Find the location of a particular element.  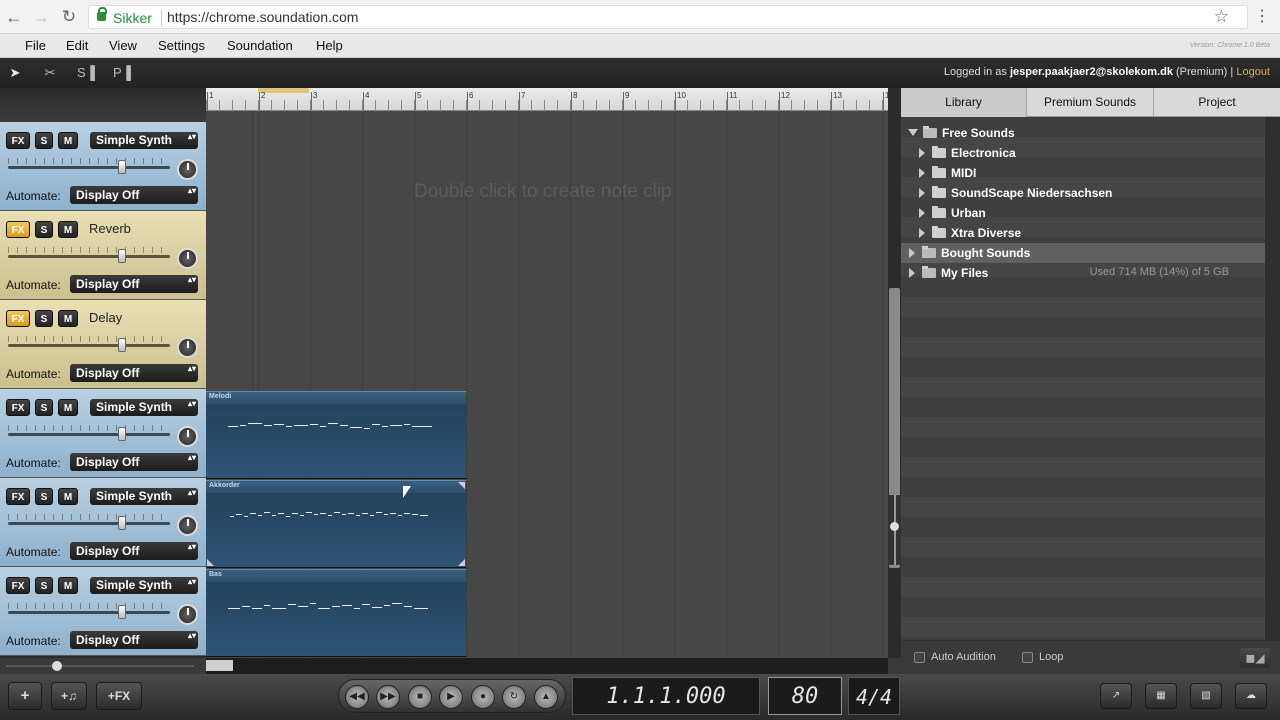

track-panel-scrollbar is located at coordinates (103, 666).